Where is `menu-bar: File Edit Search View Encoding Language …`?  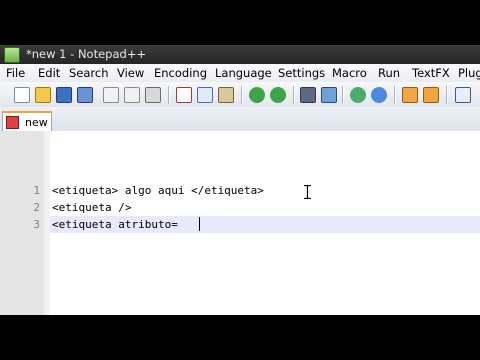
menu-bar: File Edit Search View Encoding Language … is located at coordinates (240, 73).